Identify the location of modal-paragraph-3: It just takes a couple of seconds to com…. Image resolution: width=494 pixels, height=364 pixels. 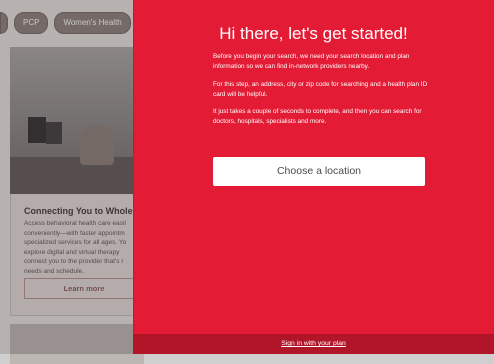
(317, 116).